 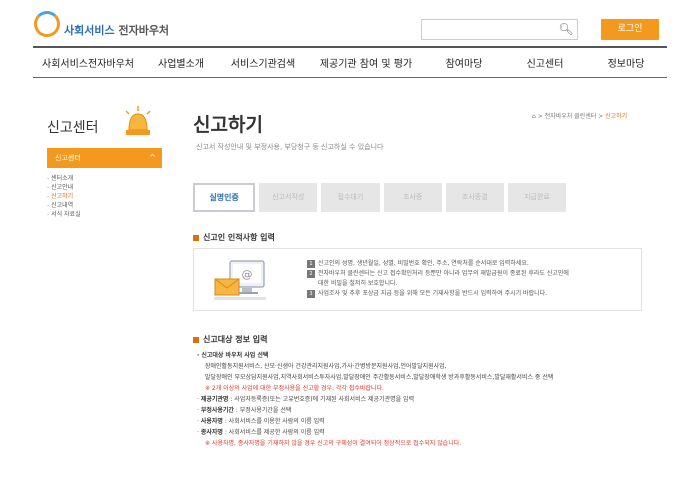 I want to click on search-input, so click(x=499, y=29).